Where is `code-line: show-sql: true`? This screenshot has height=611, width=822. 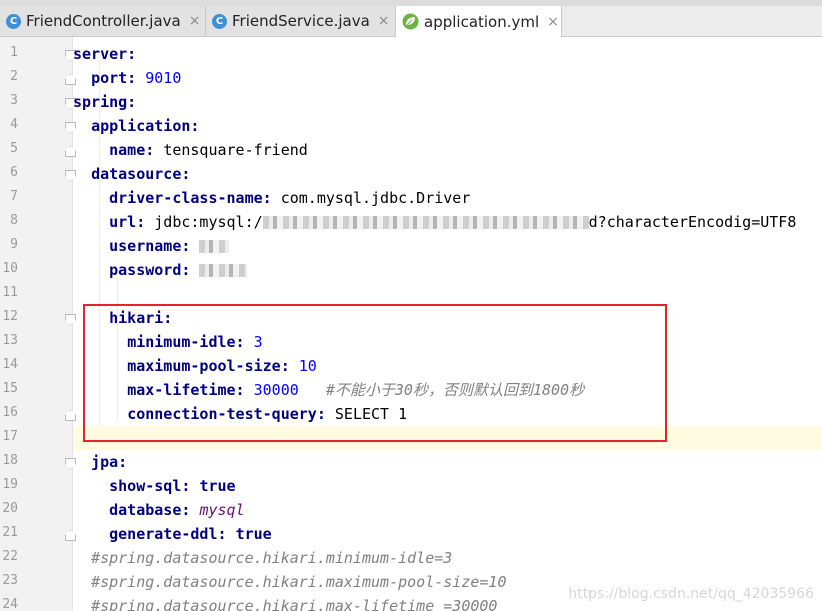 code-line: show-sql: true is located at coordinates (447, 486).